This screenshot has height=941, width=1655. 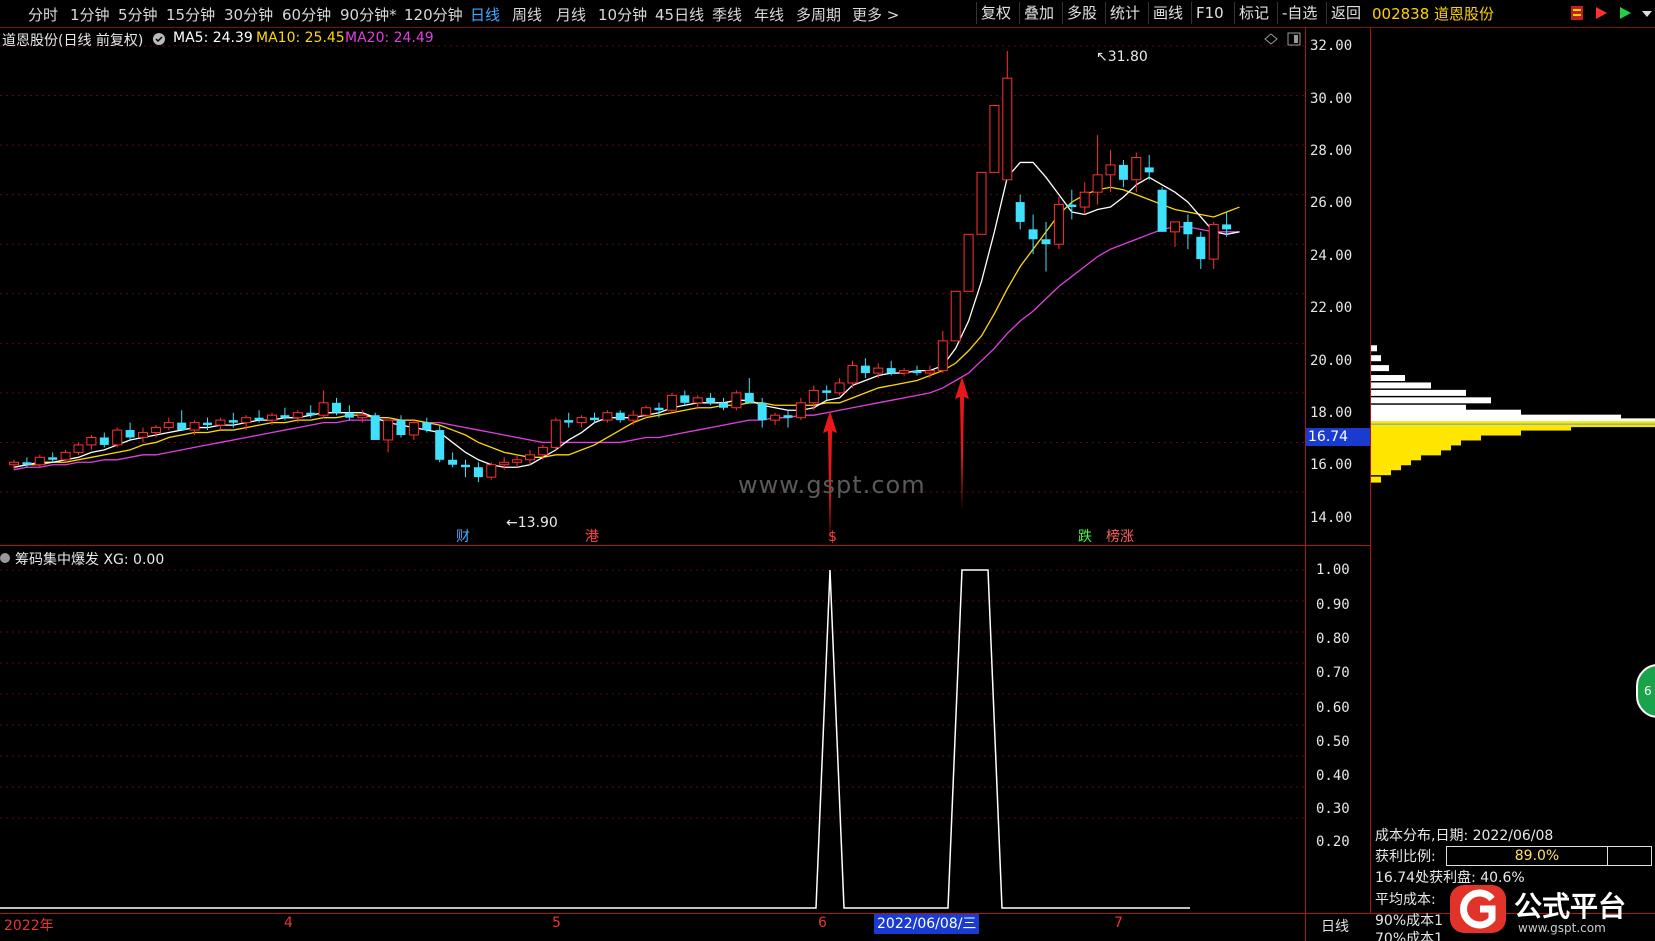 I want to click on event-tag-drop: 跌, so click(x=1085, y=537).